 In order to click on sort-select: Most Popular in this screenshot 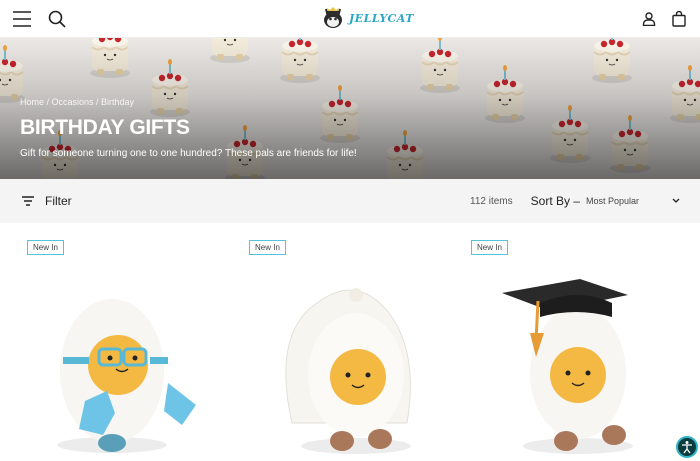, I will do `click(633, 201)`.